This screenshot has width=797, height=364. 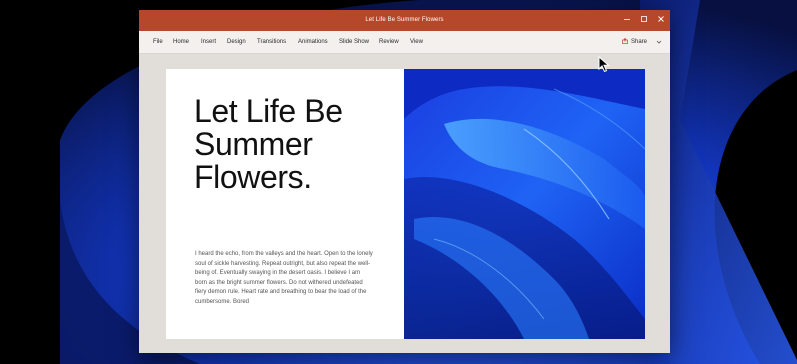 I want to click on share-icon, so click(x=625, y=41).